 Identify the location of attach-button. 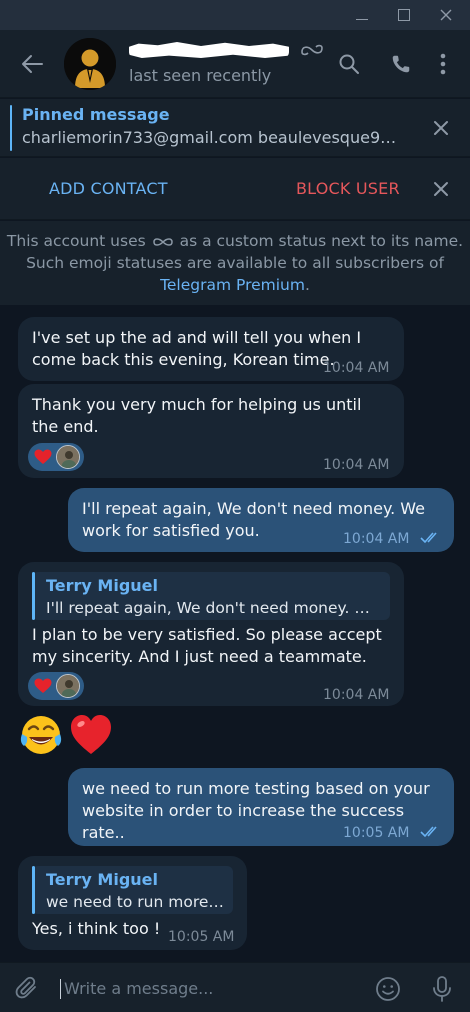
(27, 988).